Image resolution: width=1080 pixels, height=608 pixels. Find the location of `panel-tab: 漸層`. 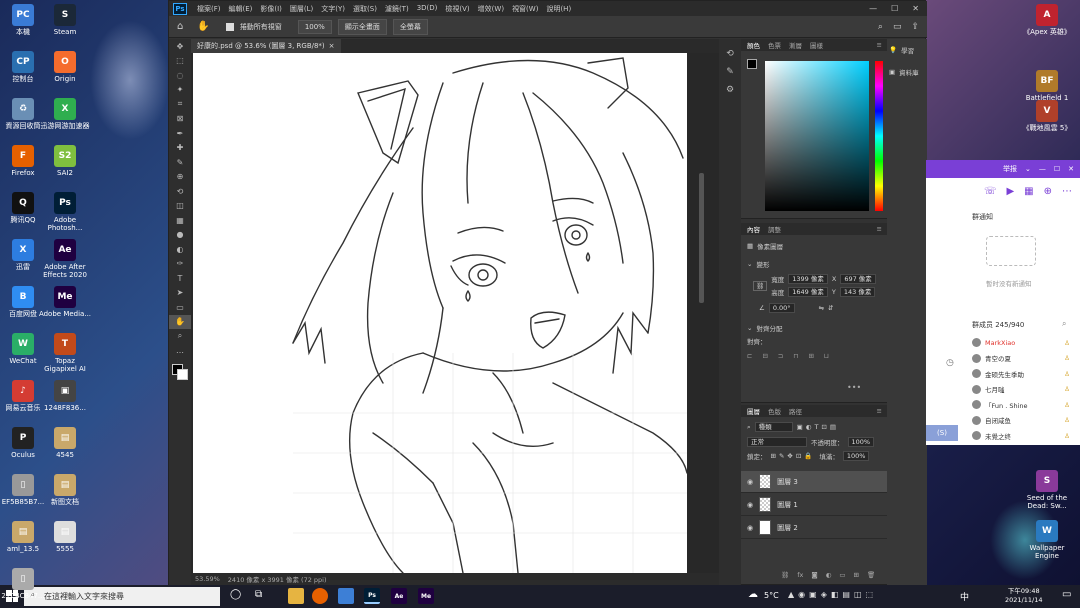

panel-tab: 漸層 is located at coordinates (795, 45).